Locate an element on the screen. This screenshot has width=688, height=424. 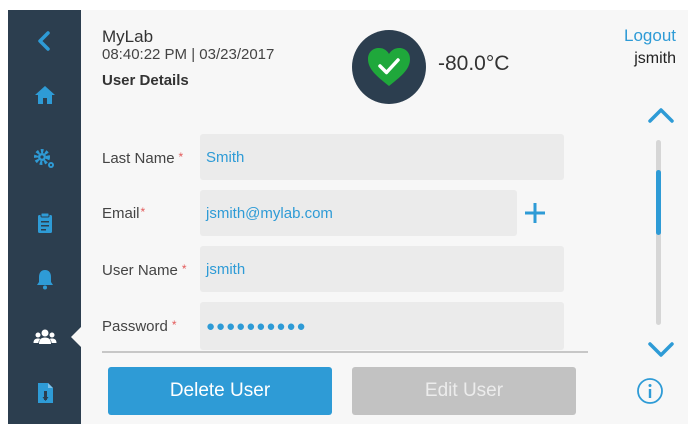
sidebar-item-log is located at coordinates (44, 223).